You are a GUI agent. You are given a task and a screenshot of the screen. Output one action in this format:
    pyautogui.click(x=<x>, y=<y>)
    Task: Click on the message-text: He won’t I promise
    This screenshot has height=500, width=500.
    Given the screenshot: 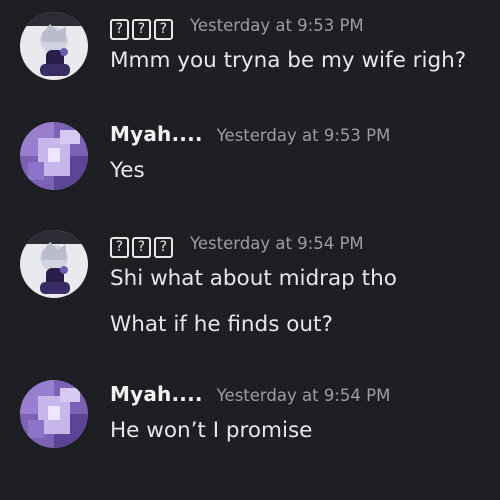 What is the action you would take?
    pyautogui.click(x=211, y=430)
    